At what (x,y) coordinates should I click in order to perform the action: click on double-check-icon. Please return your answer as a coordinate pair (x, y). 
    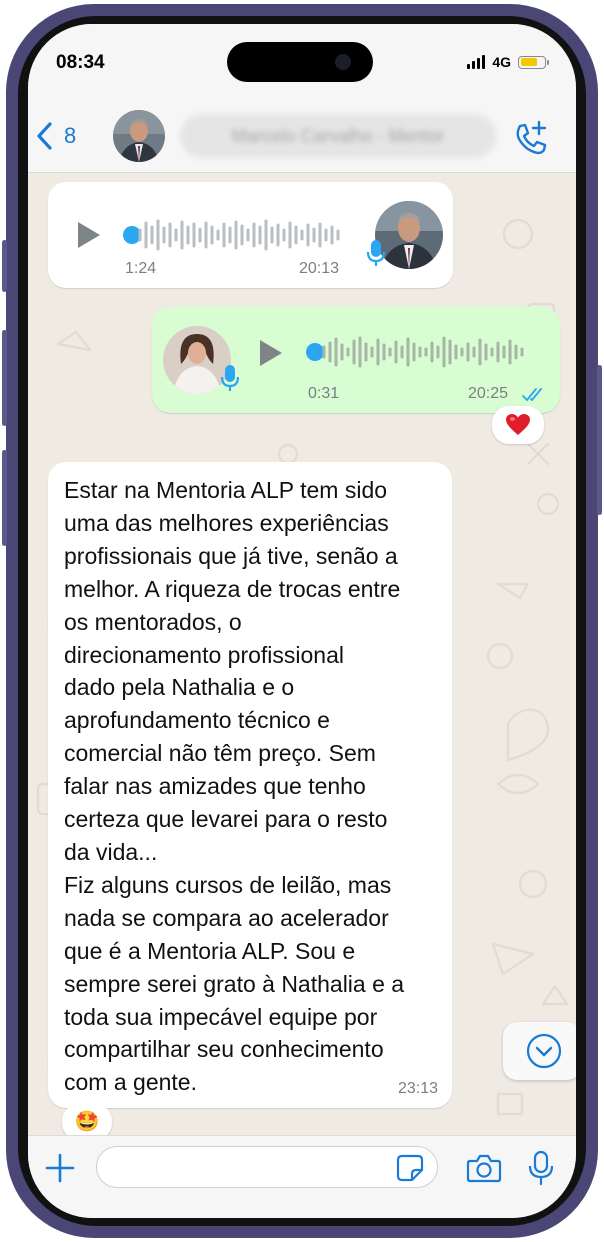
    Looking at the image, I should click on (532, 395).